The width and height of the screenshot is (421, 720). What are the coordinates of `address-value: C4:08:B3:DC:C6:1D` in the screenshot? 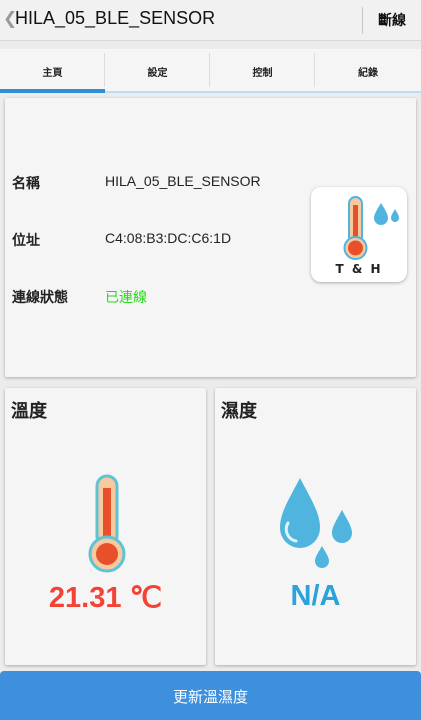 It's located at (168, 238).